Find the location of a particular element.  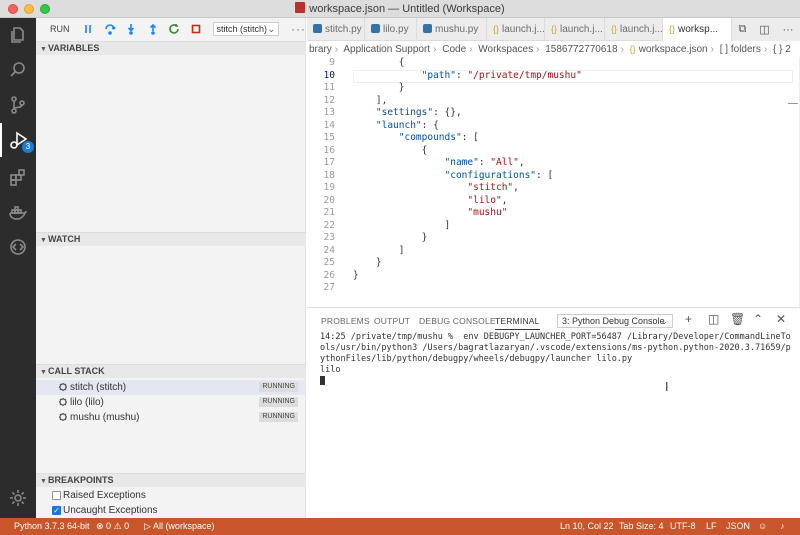

step-over-button is located at coordinates (110, 29).